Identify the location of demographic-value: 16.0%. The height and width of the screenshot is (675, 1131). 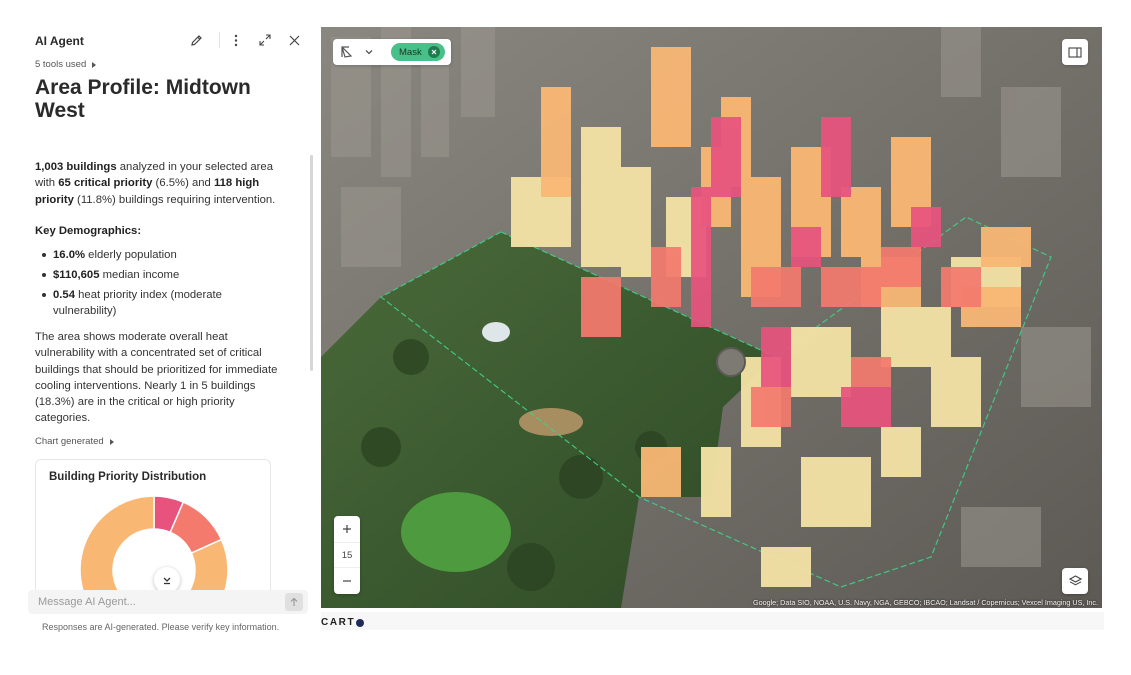
(69, 255).